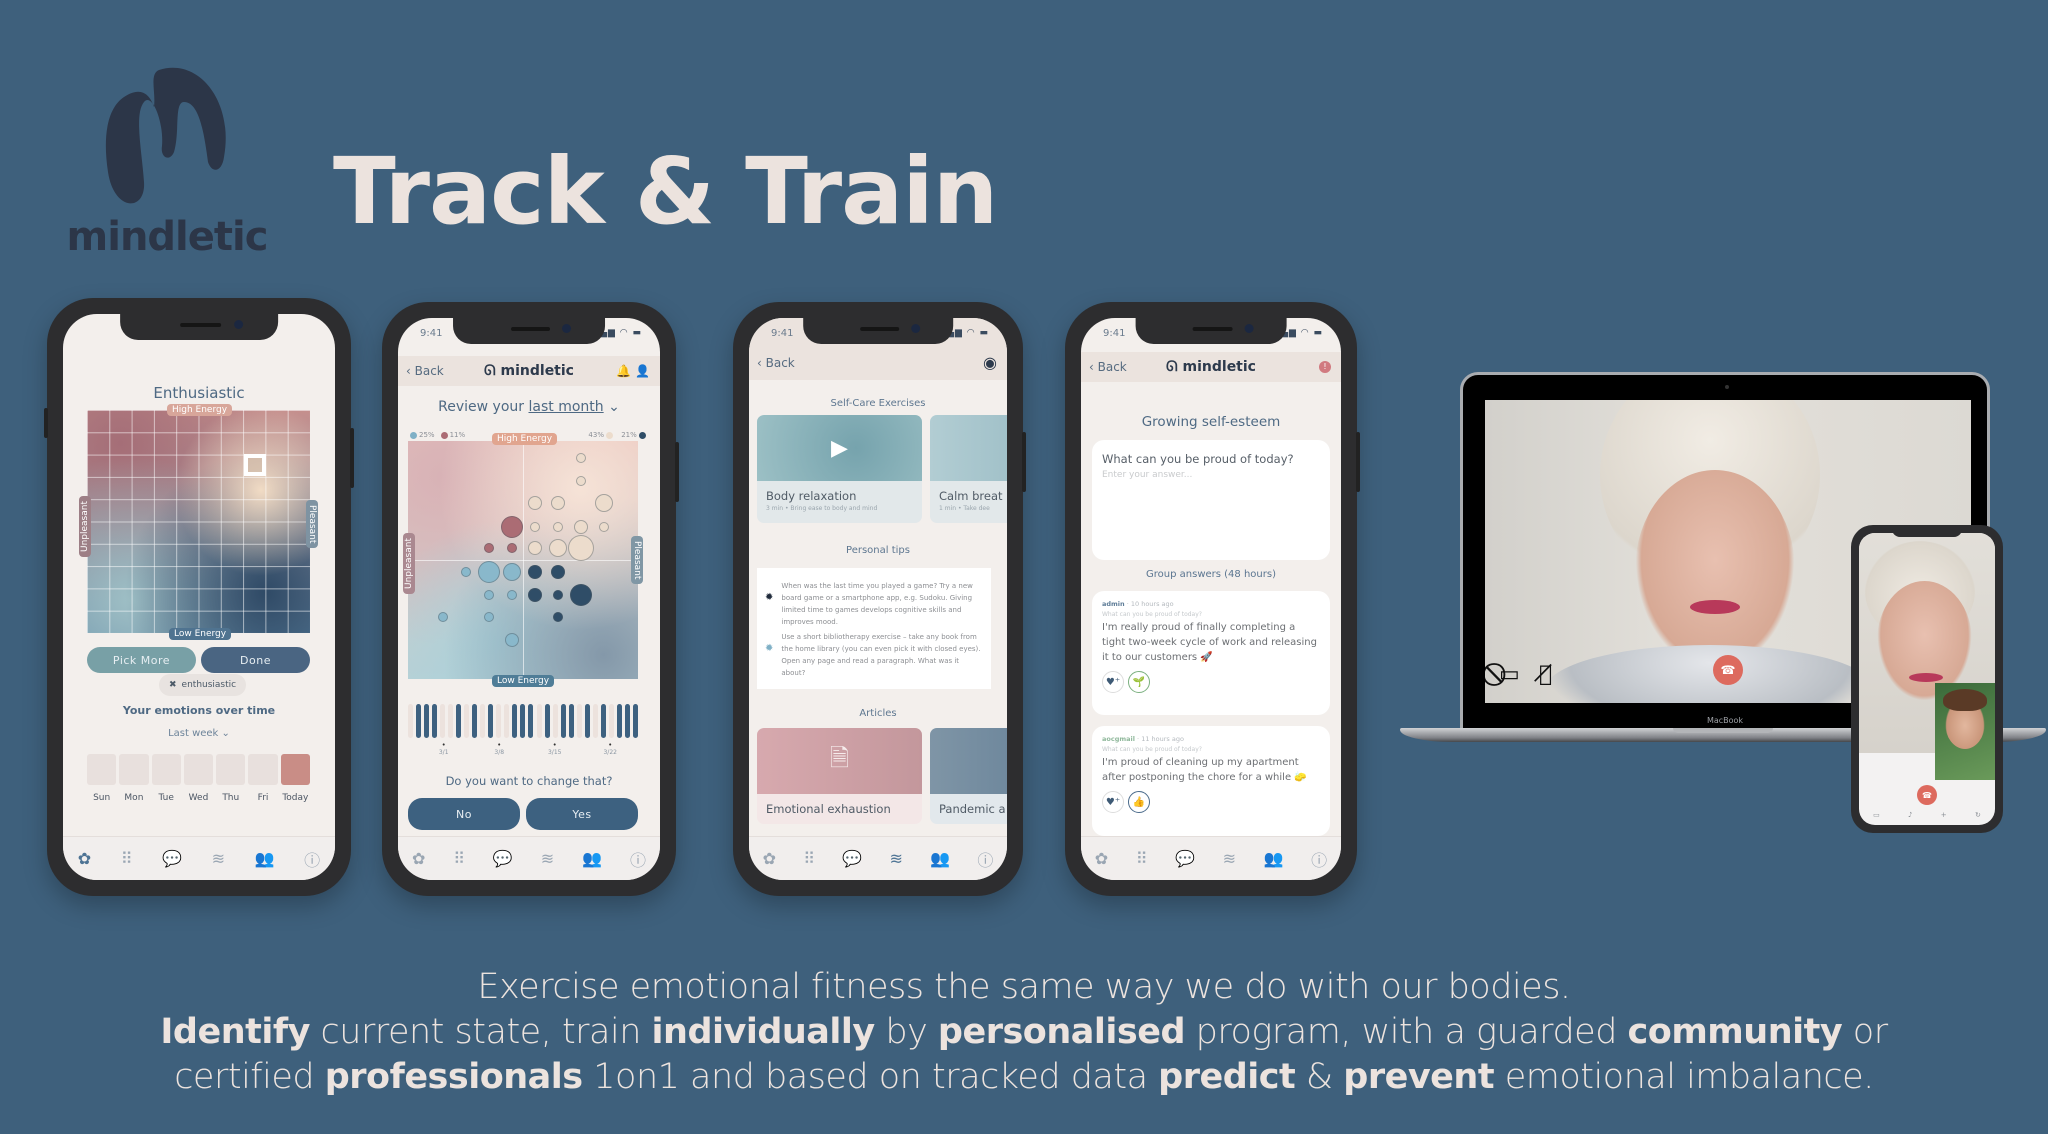  Describe the element at coordinates (1325, 367) in the screenshot. I see `alert-icon: !` at that location.